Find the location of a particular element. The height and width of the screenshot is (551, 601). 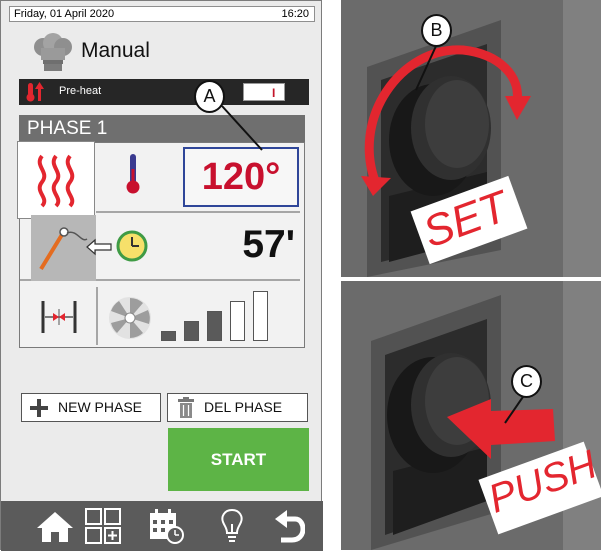

swap-arrows-icon is located at coordinates (99, 249).